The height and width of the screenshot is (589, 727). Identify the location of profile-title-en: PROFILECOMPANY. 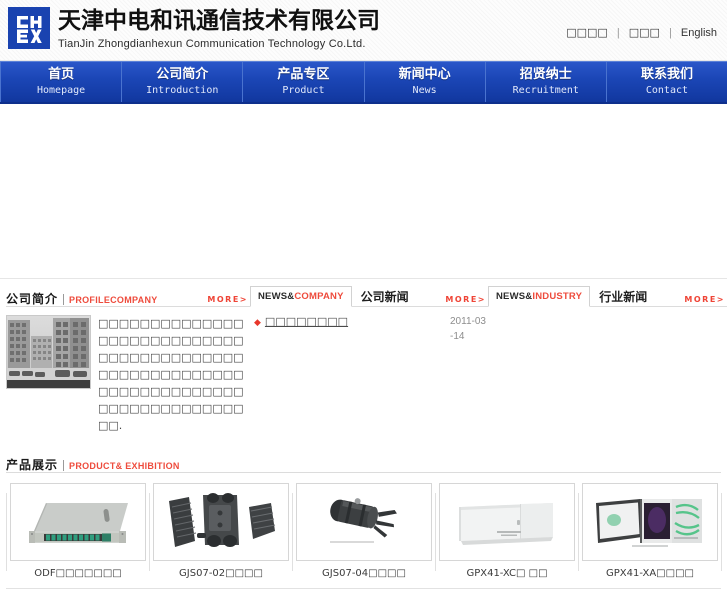
(113, 300).